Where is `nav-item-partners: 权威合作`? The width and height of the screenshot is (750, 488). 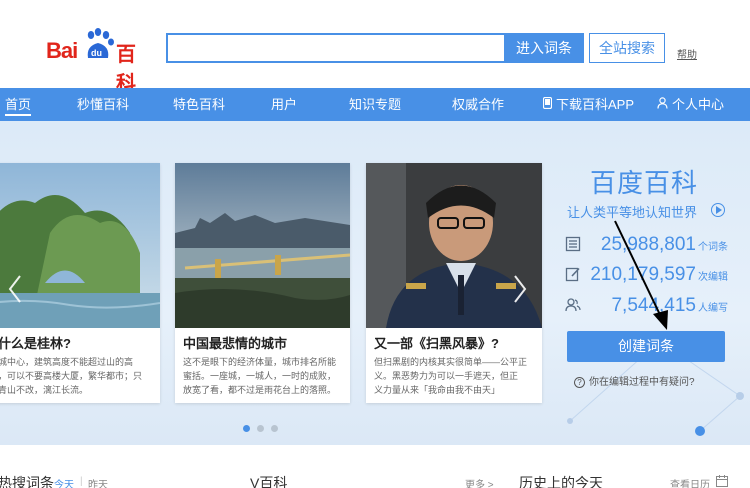 nav-item-partners: 权威合作 is located at coordinates (478, 104).